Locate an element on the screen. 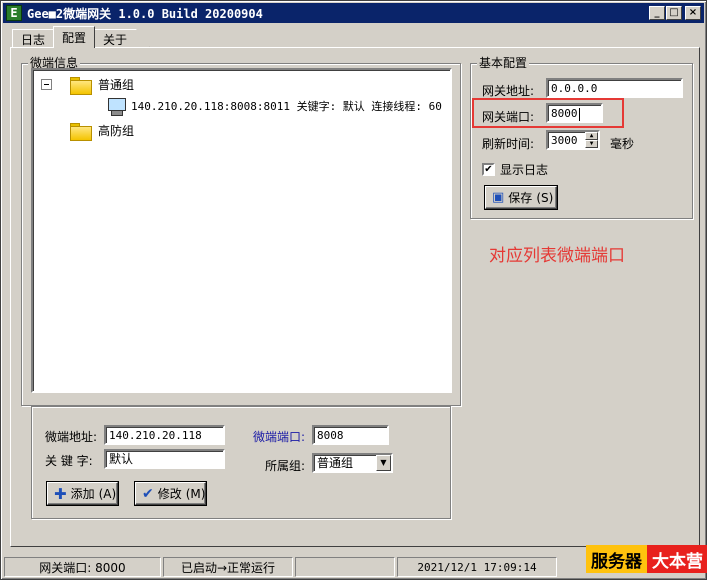  tree-node-highdefense-group: 高防组 is located at coordinates (102, 131).